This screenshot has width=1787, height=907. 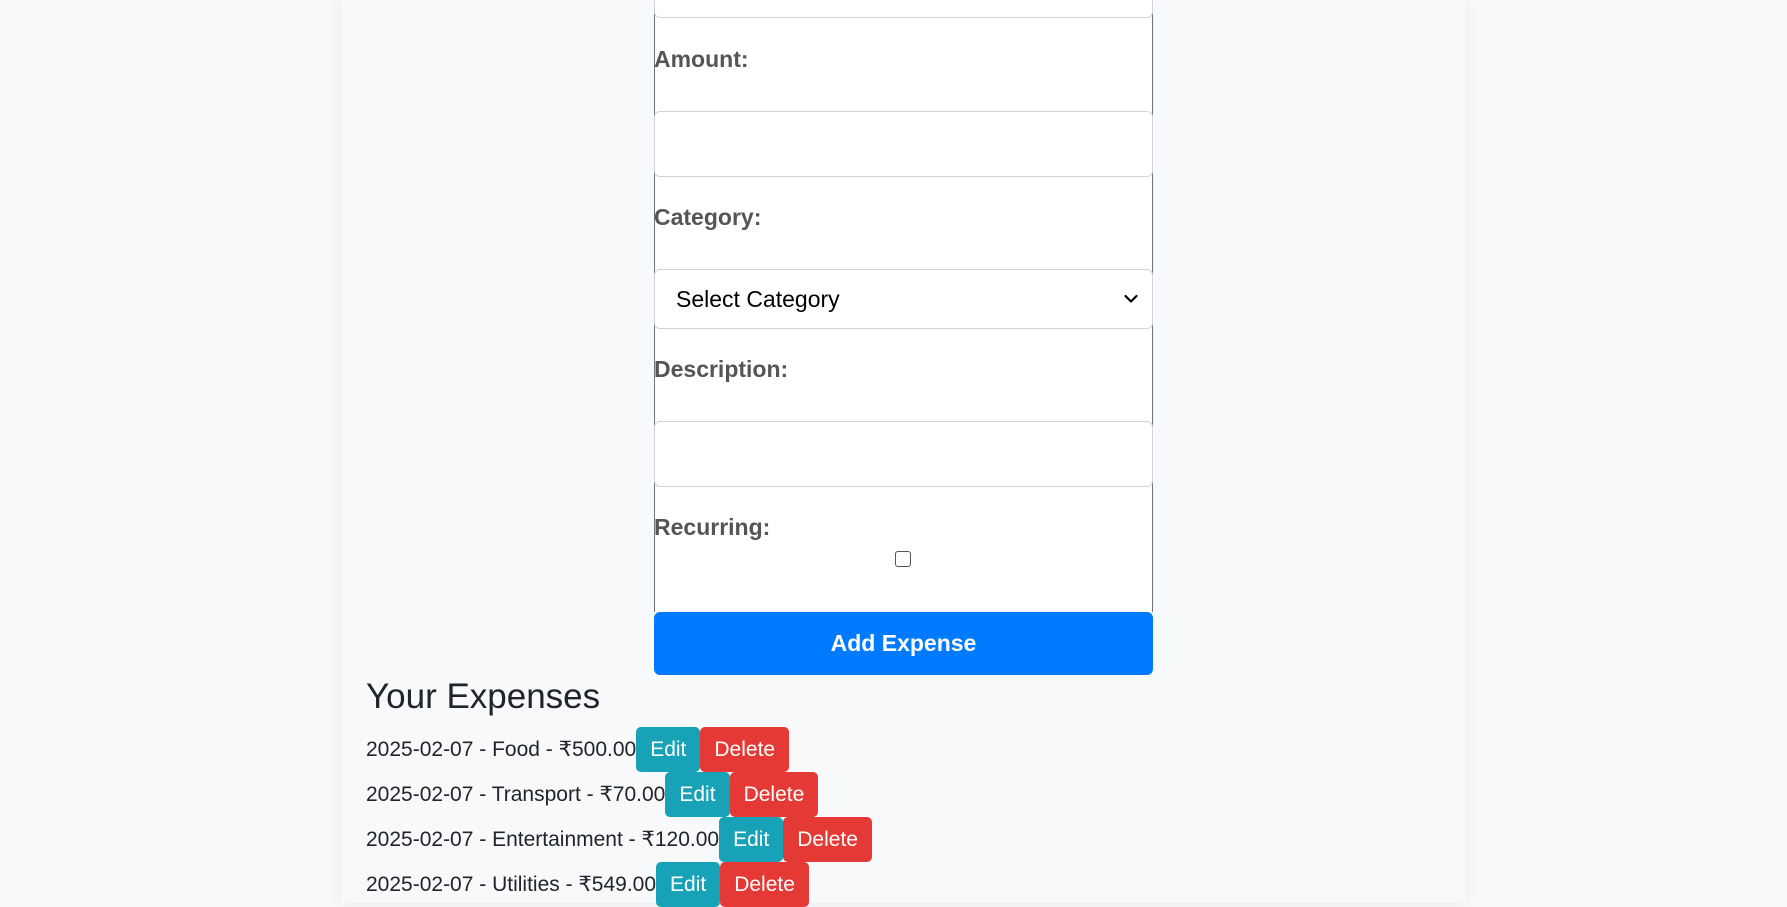 What do you see at coordinates (511, 884) in the screenshot?
I see `expense-text: 2025-02-07 - Utilities - ₹549.00` at bounding box center [511, 884].